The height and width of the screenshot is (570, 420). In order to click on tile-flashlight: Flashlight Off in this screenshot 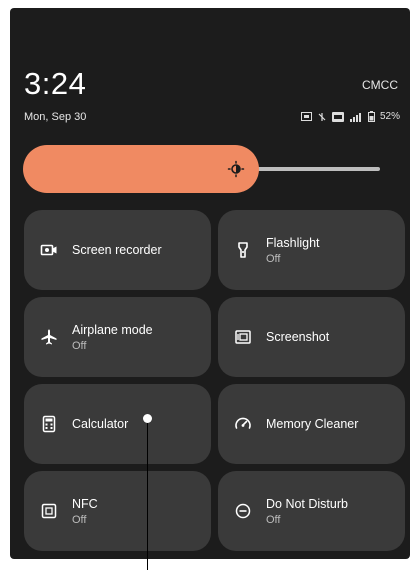, I will do `click(311, 250)`.